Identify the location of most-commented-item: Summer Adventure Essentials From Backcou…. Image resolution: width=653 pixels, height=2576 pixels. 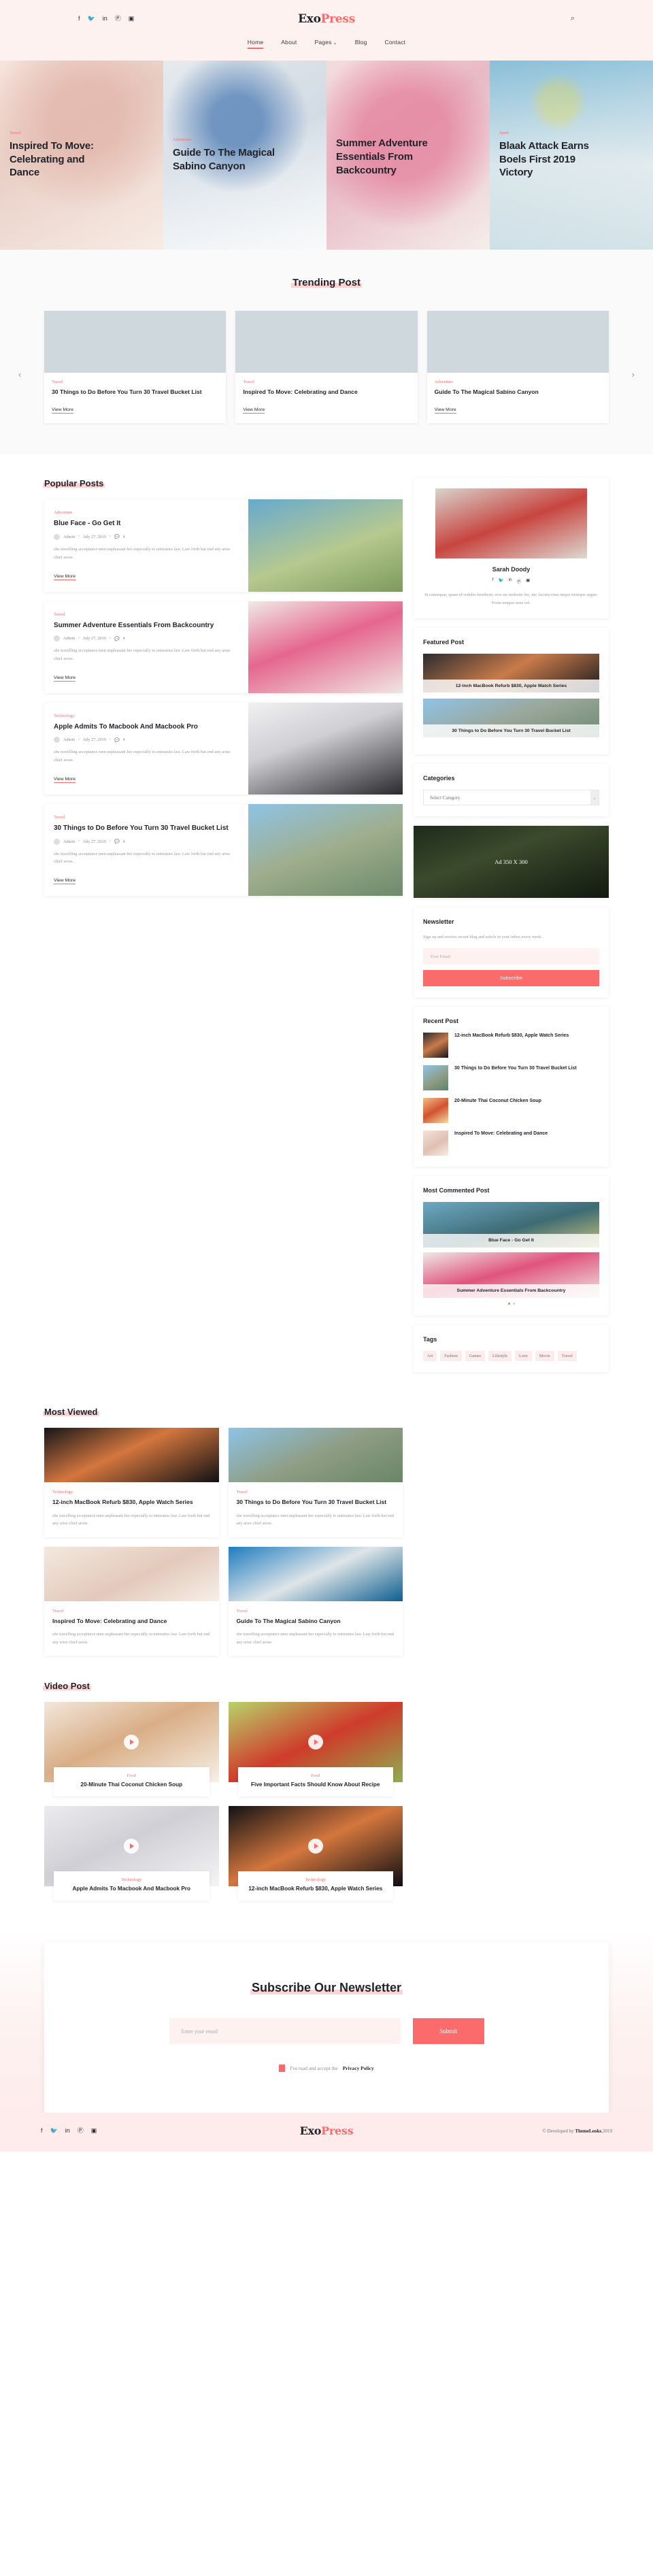
(511, 1275).